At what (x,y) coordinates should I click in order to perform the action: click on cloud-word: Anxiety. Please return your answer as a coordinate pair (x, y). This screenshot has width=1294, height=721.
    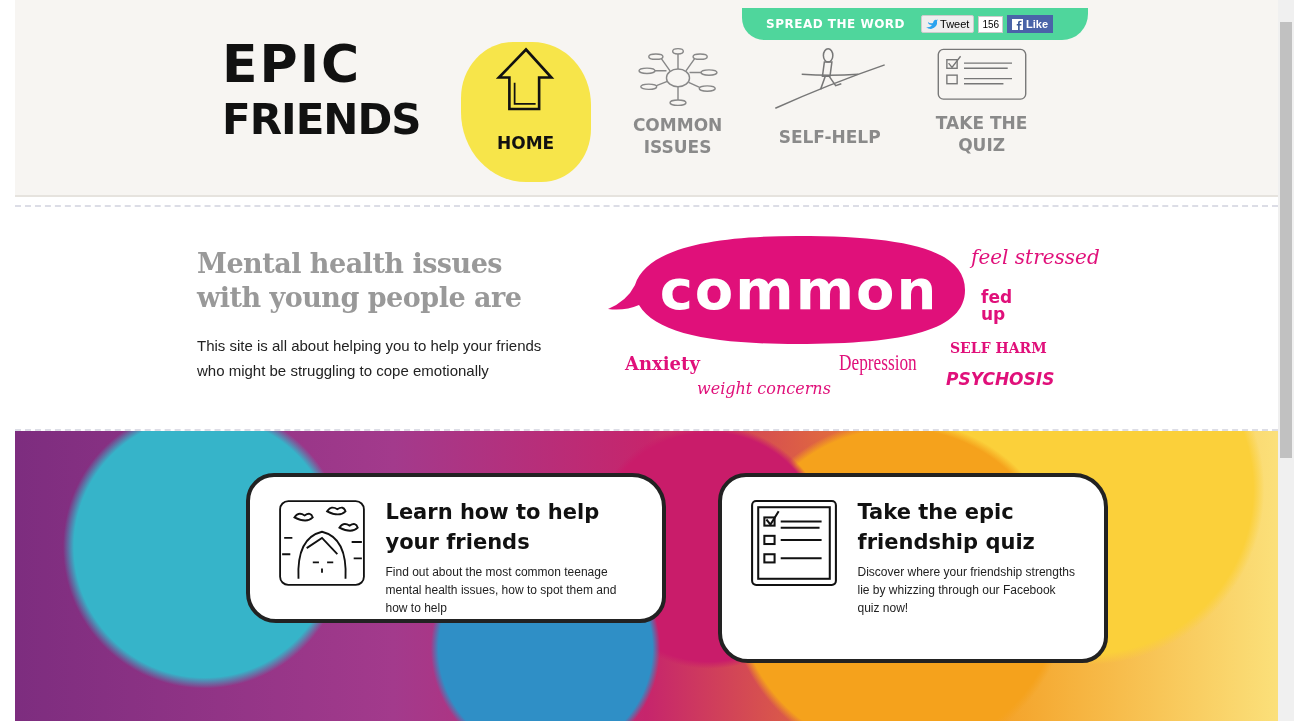
    Looking at the image, I should click on (662, 363).